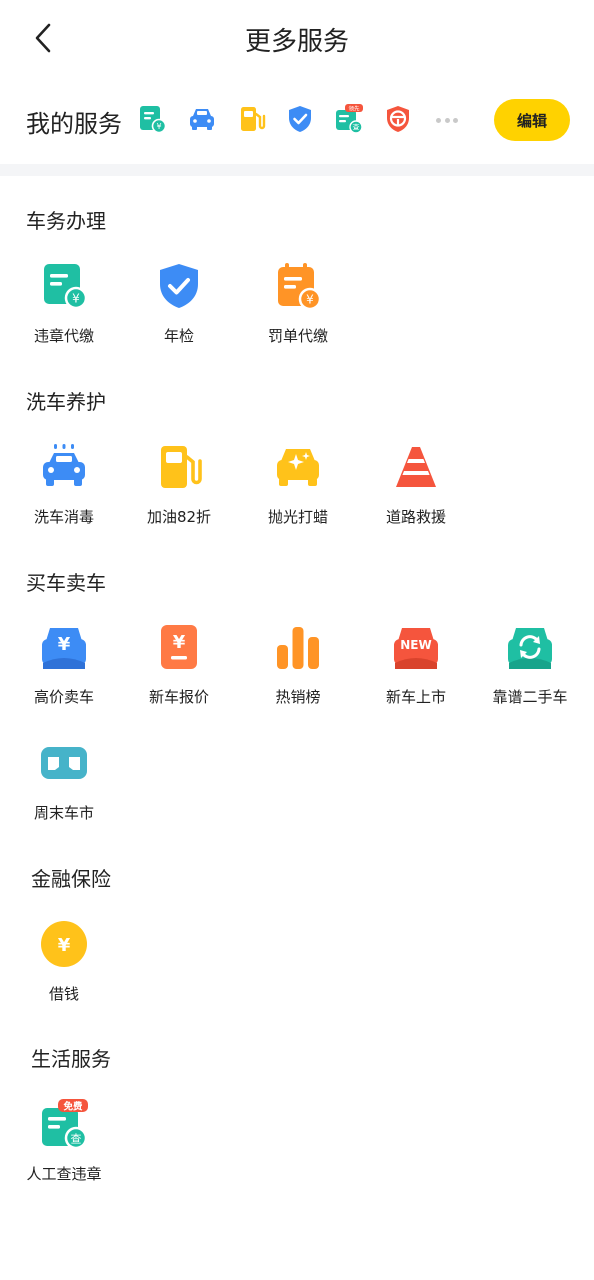  What do you see at coordinates (297, 170) in the screenshot?
I see `section-divider` at bounding box center [297, 170].